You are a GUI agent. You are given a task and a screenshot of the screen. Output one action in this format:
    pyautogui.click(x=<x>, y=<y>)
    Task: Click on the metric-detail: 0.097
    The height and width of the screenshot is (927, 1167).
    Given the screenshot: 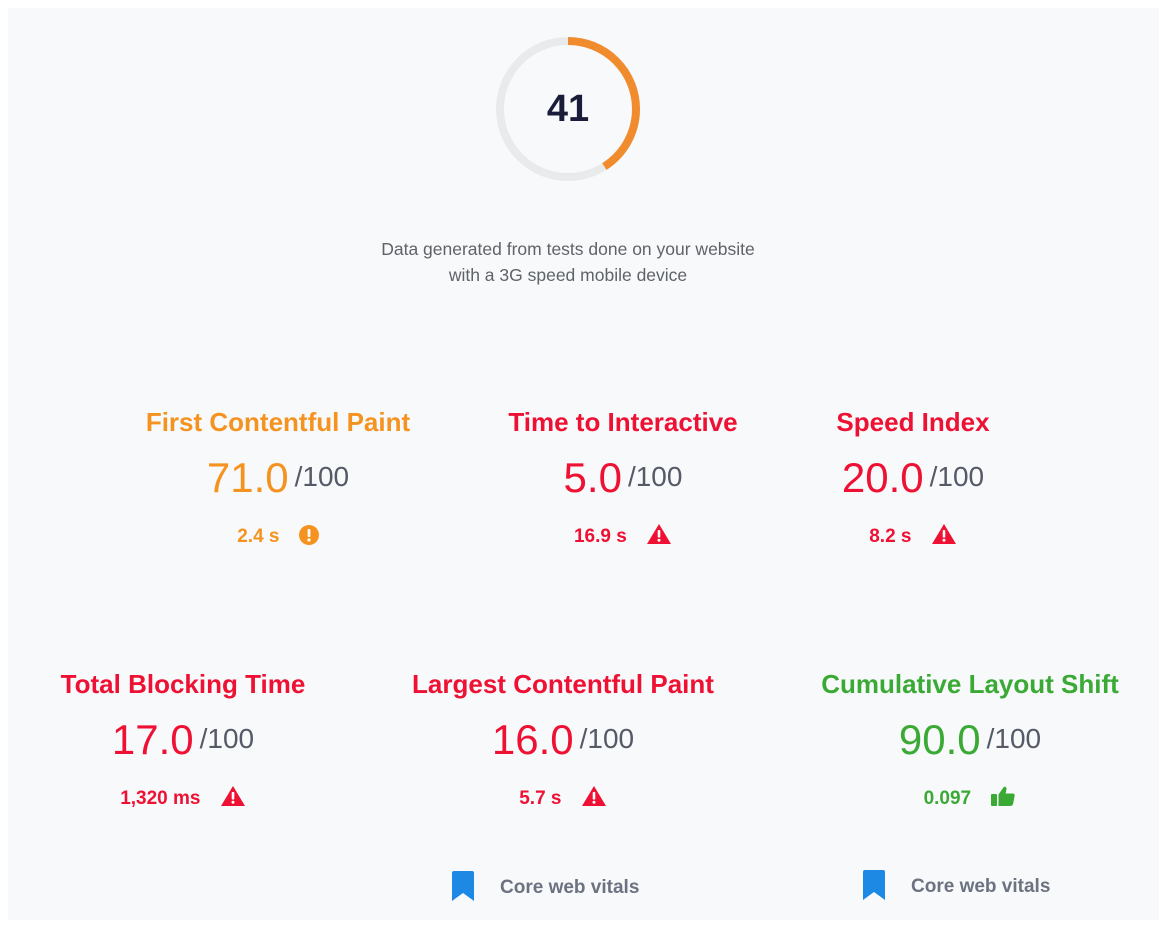 What is the action you would take?
    pyautogui.click(x=970, y=800)
    